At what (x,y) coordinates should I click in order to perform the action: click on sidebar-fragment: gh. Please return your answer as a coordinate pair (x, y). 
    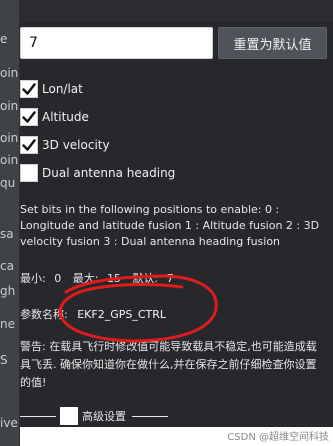
    Looking at the image, I should click on (8, 291).